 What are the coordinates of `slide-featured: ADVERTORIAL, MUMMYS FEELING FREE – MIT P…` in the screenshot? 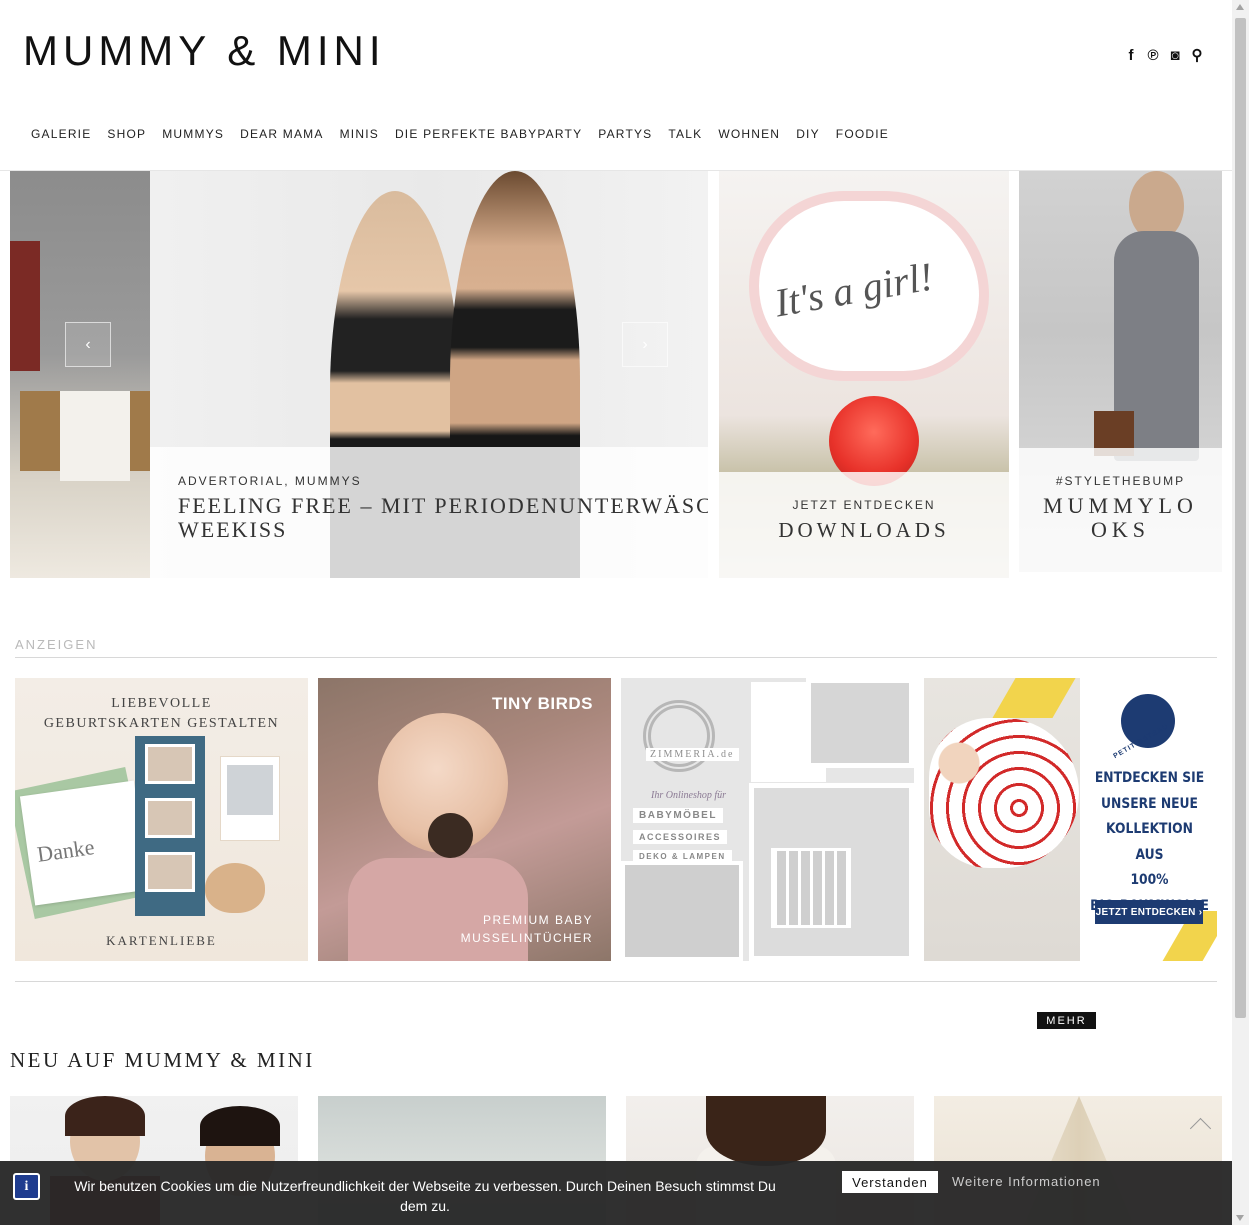 It's located at (429, 374).